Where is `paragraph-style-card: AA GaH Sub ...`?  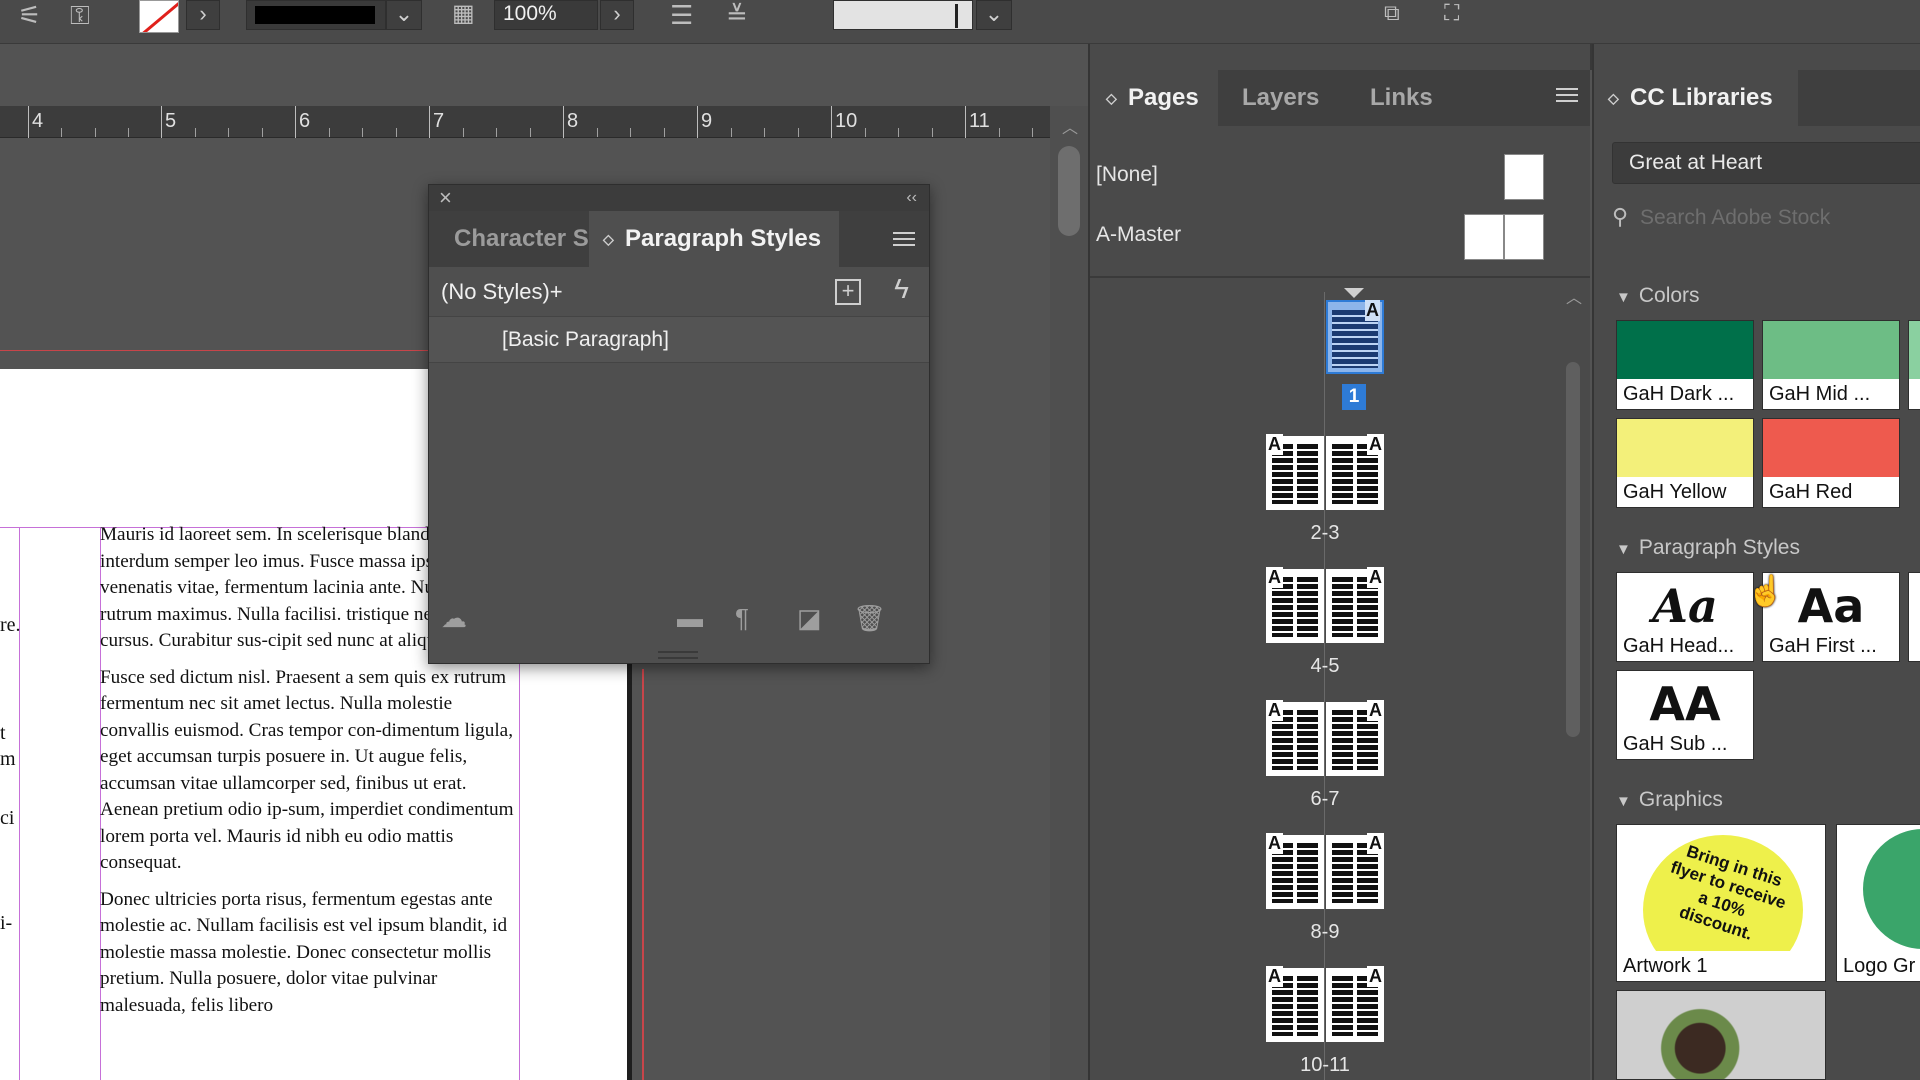
paragraph-style-card: AA GaH Sub ... is located at coordinates (1685, 715).